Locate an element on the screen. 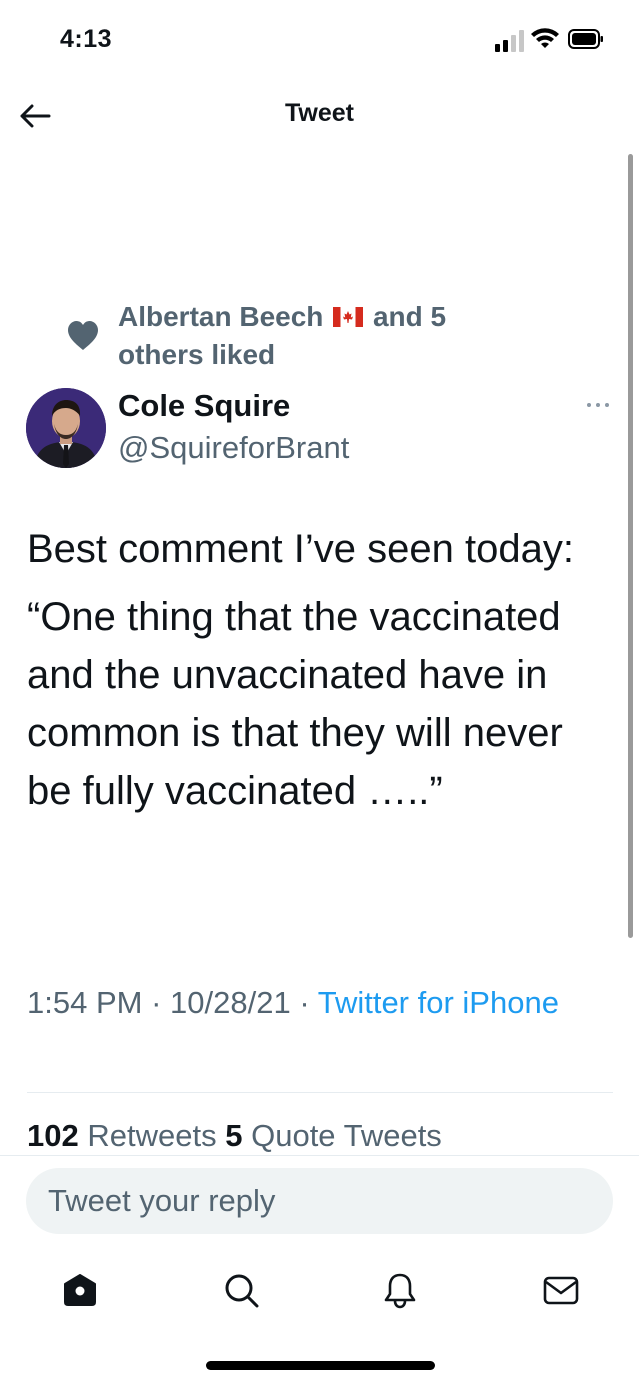  home-indicator is located at coordinates (320, 1365).